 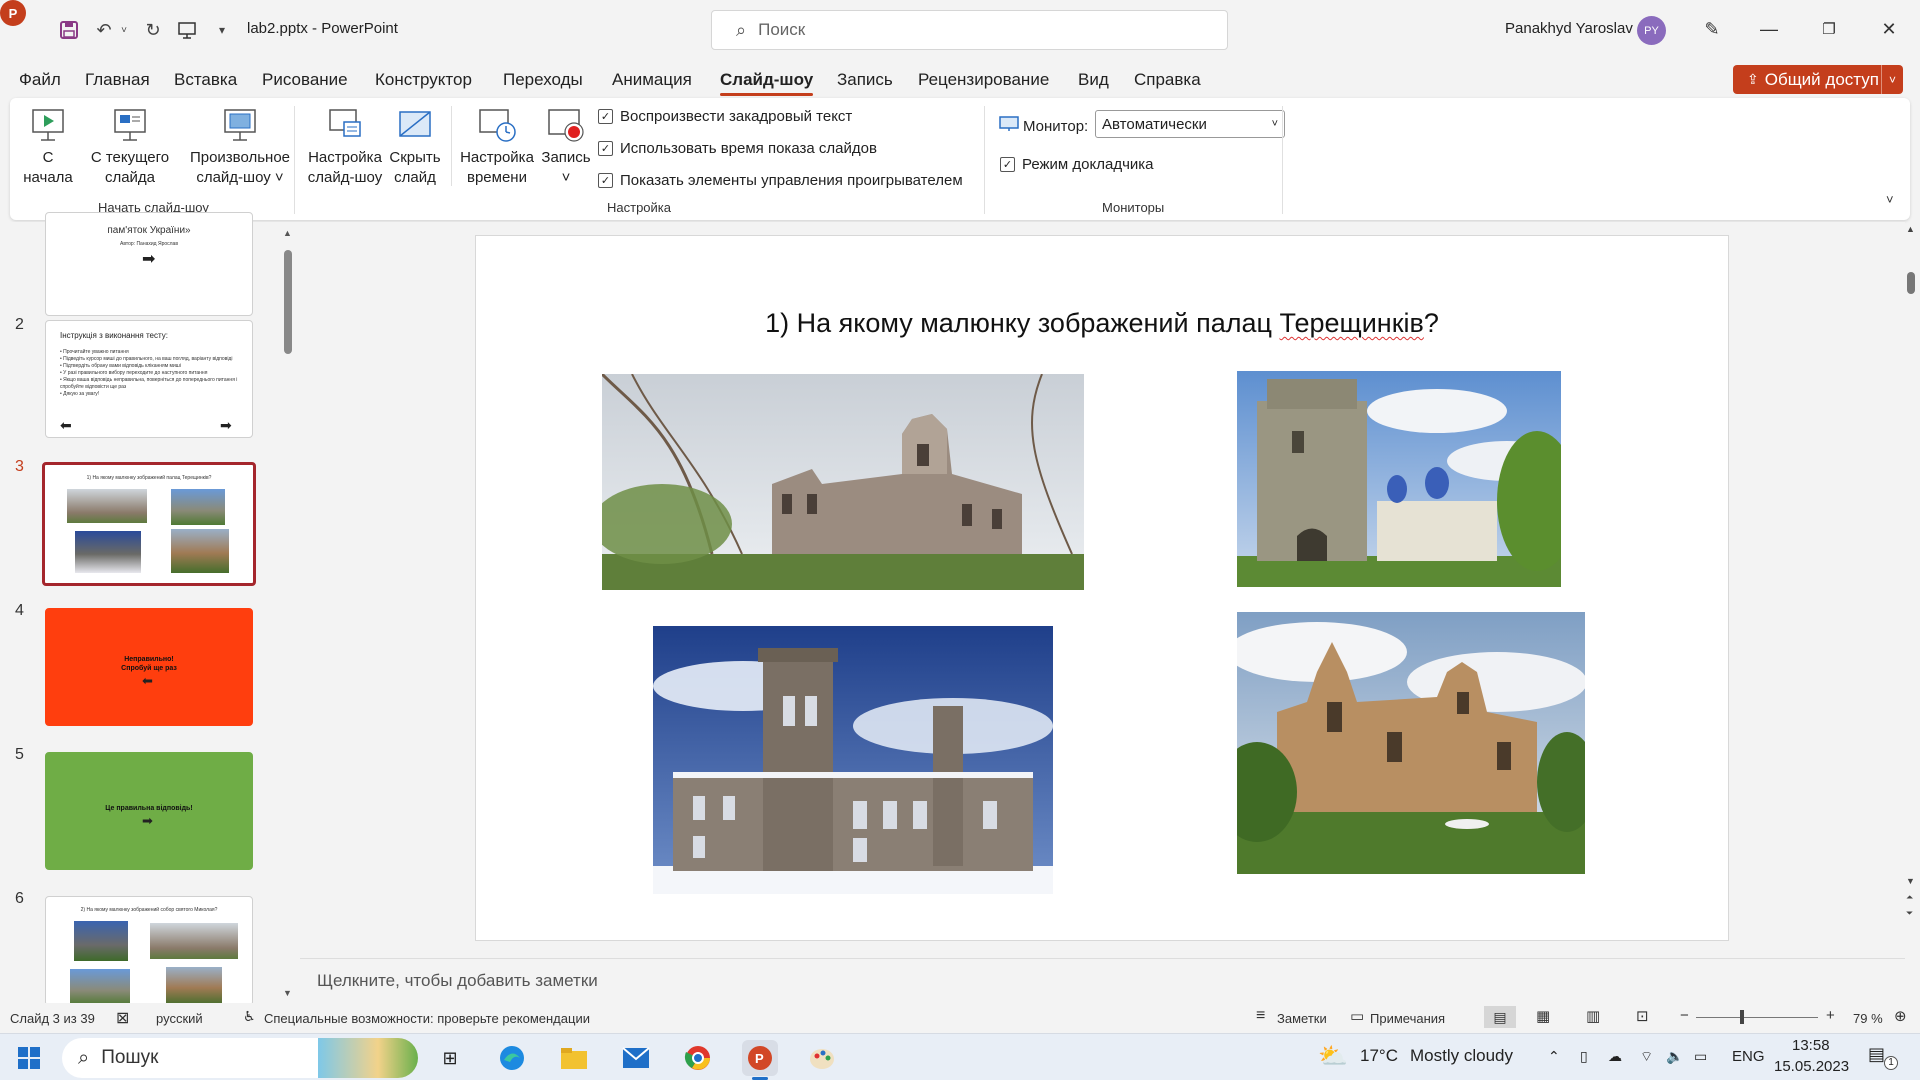 I want to click on pen-icon: ✎, so click(x=1712, y=29).